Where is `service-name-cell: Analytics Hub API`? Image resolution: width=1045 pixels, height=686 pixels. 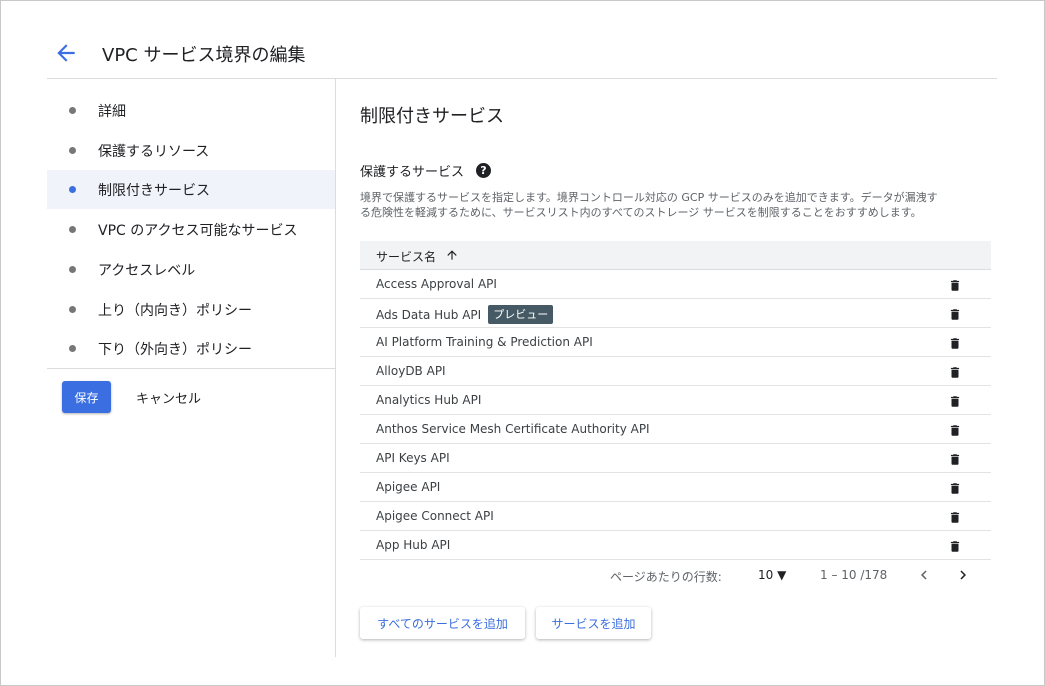
service-name-cell: Analytics Hub API is located at coordinates (428, 400).